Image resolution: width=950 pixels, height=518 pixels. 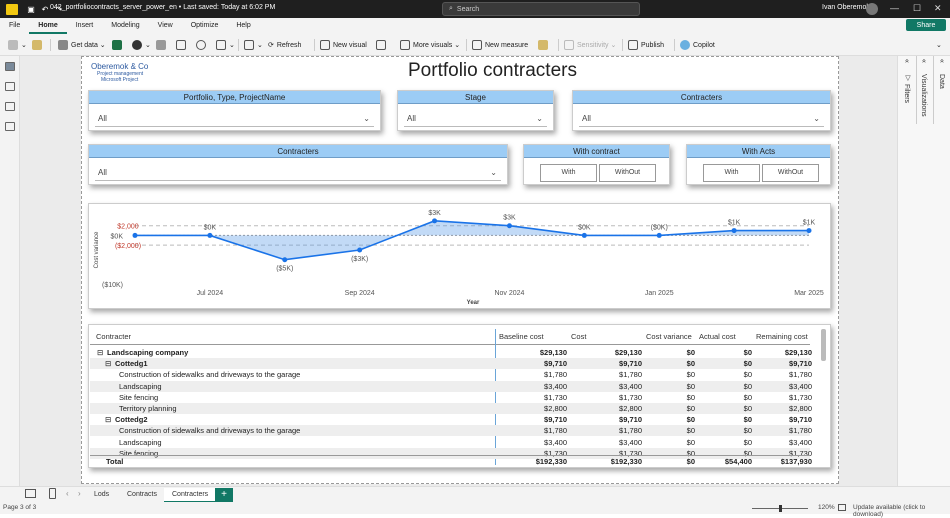 I want to click on save-icon: ▣, so click(x=31, y=9).